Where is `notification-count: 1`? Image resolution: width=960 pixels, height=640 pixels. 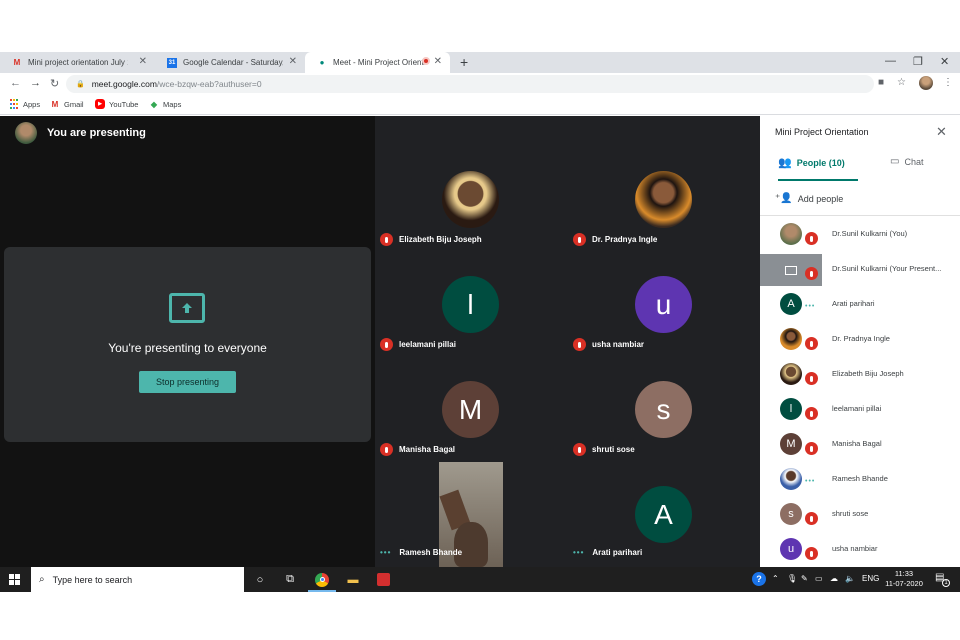 notification-count: 1 is located at coordinates (946, 583).